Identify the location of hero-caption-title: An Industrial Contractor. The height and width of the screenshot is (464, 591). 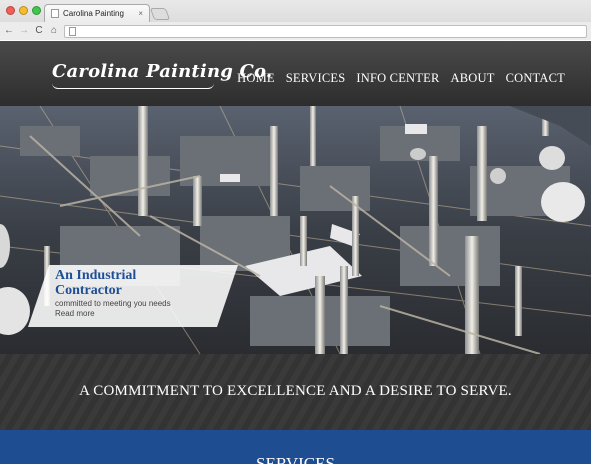
(96, 283).